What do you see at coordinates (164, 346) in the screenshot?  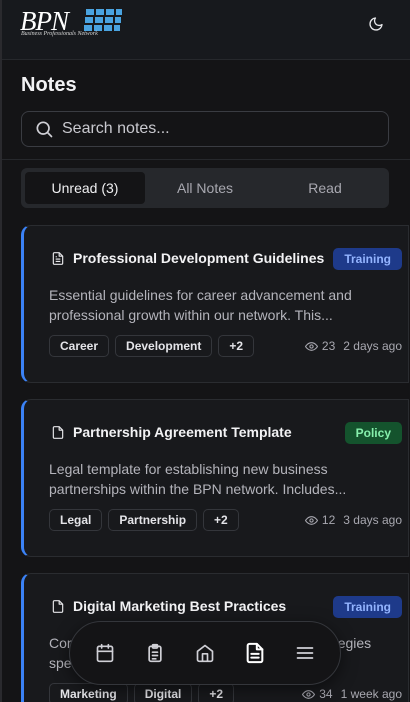 I see `tag: Development` at bounding box center [164, 346].